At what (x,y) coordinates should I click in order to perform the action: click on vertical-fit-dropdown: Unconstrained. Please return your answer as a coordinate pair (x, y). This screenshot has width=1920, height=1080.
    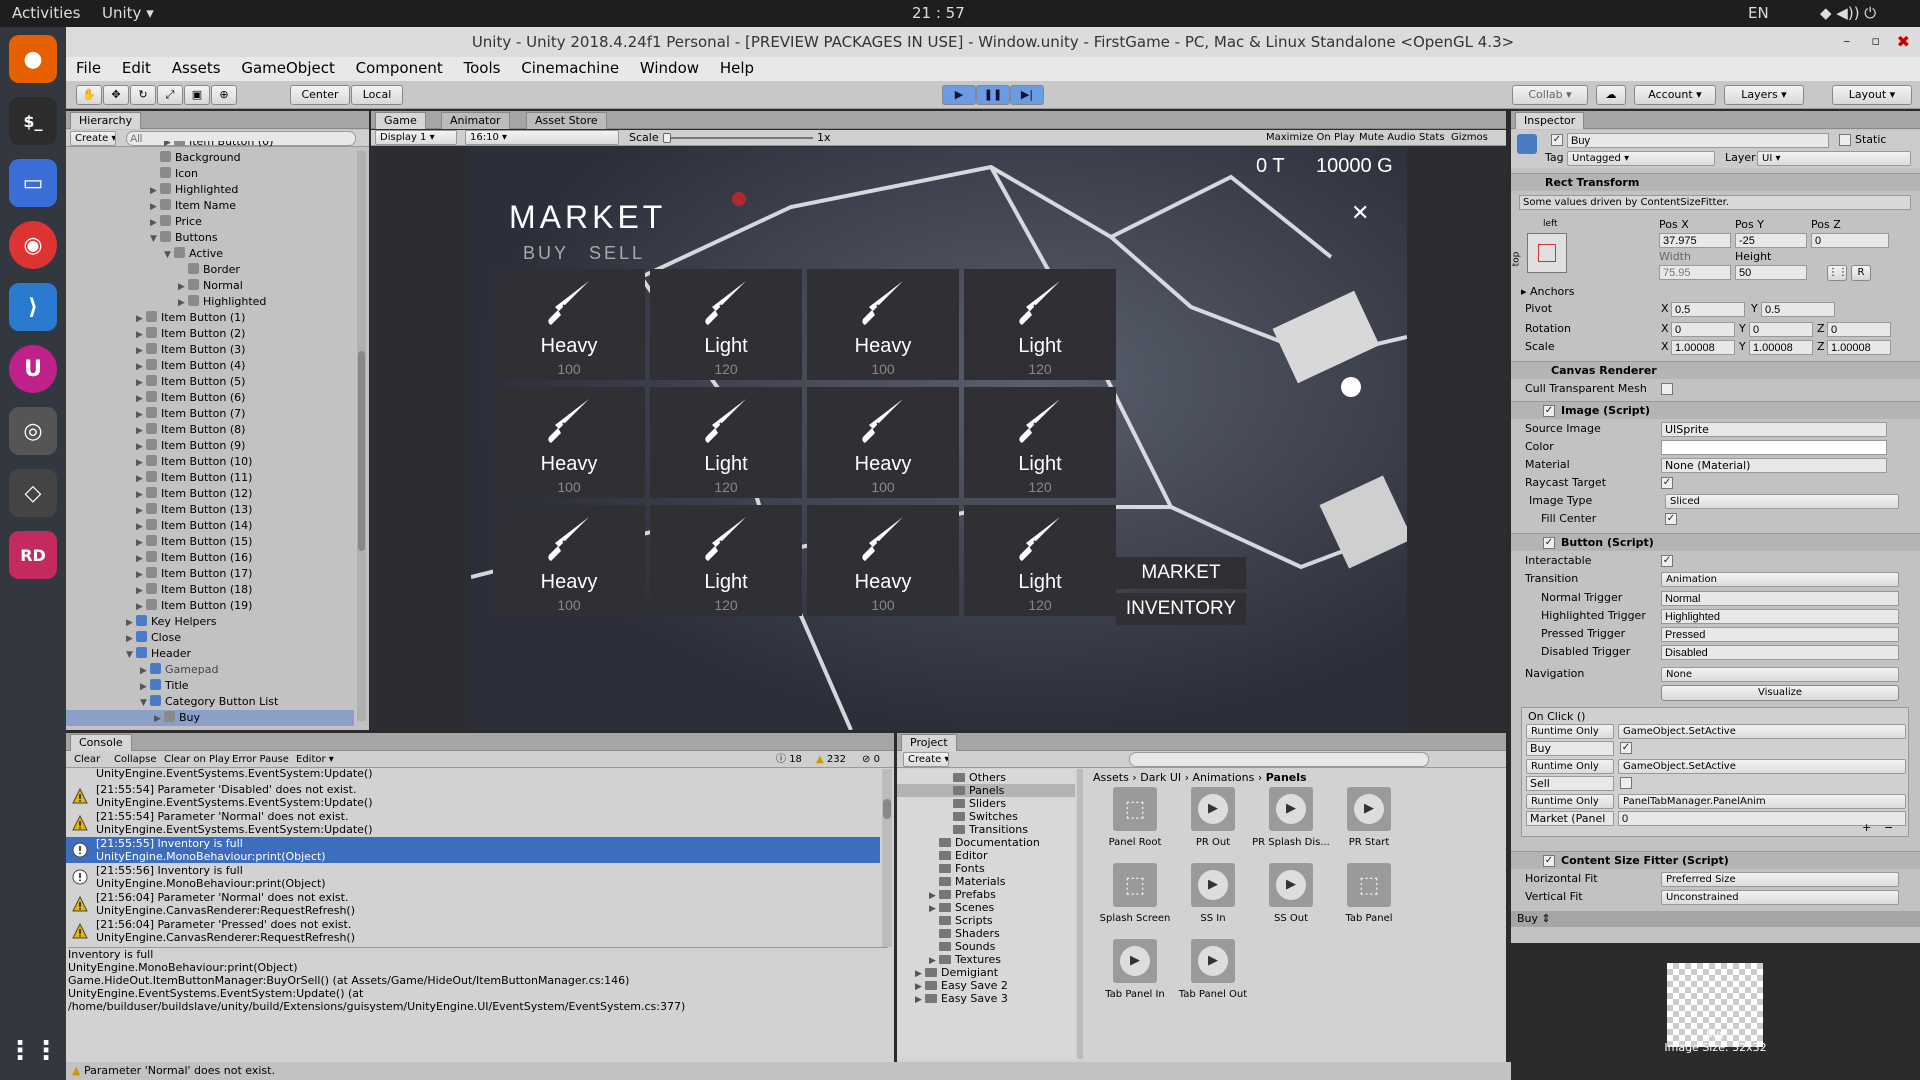
    Looking at the image, I should click on (1780, 897).